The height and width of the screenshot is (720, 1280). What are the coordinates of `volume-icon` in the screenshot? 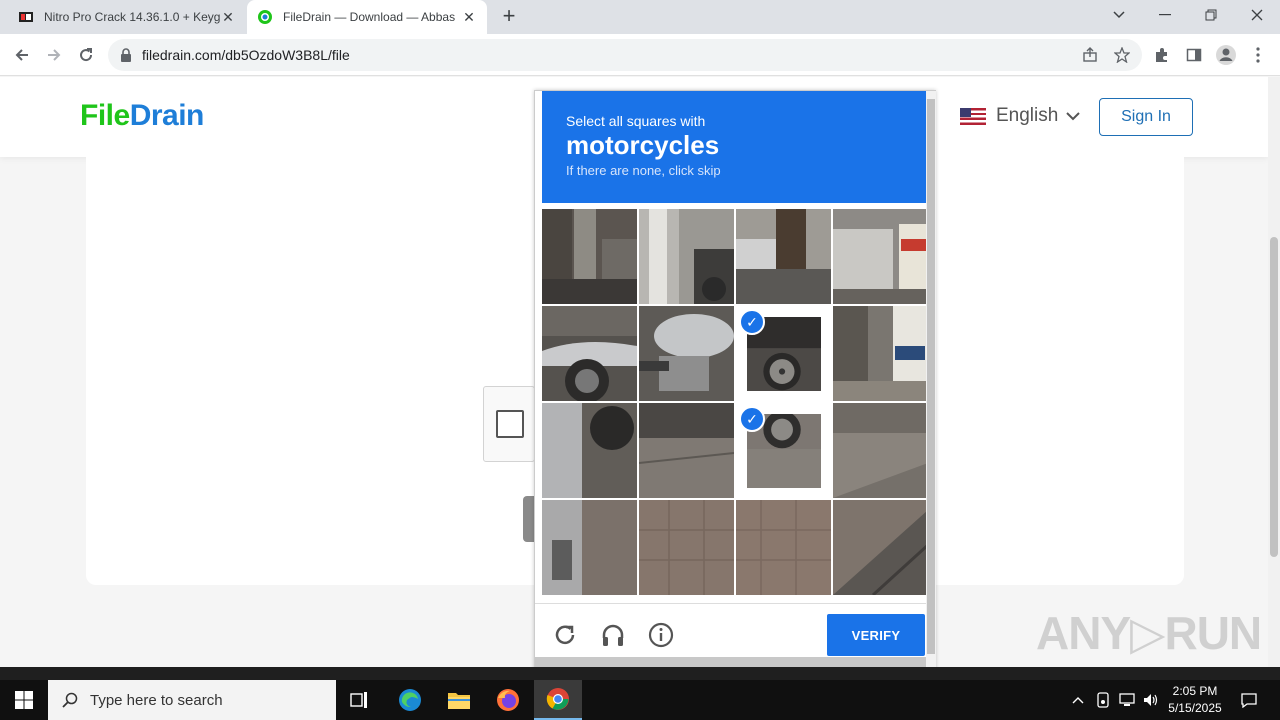 It's located at (1151, 700).